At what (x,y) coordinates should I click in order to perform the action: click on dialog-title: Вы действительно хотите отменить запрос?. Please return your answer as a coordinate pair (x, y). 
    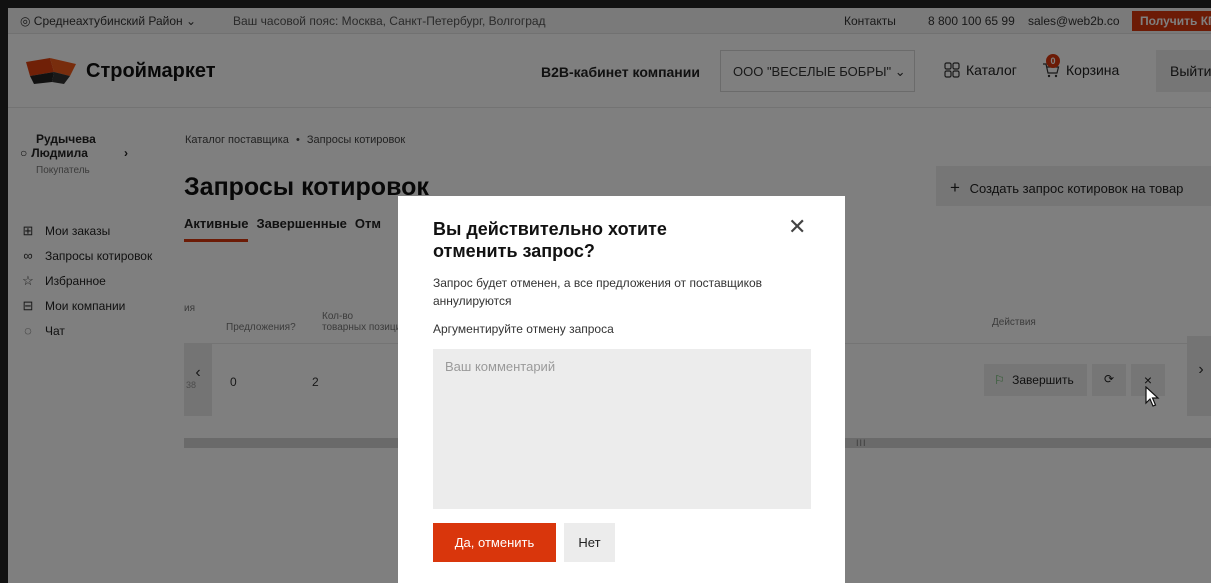
    Looking at the image, I should click on (550, 240).